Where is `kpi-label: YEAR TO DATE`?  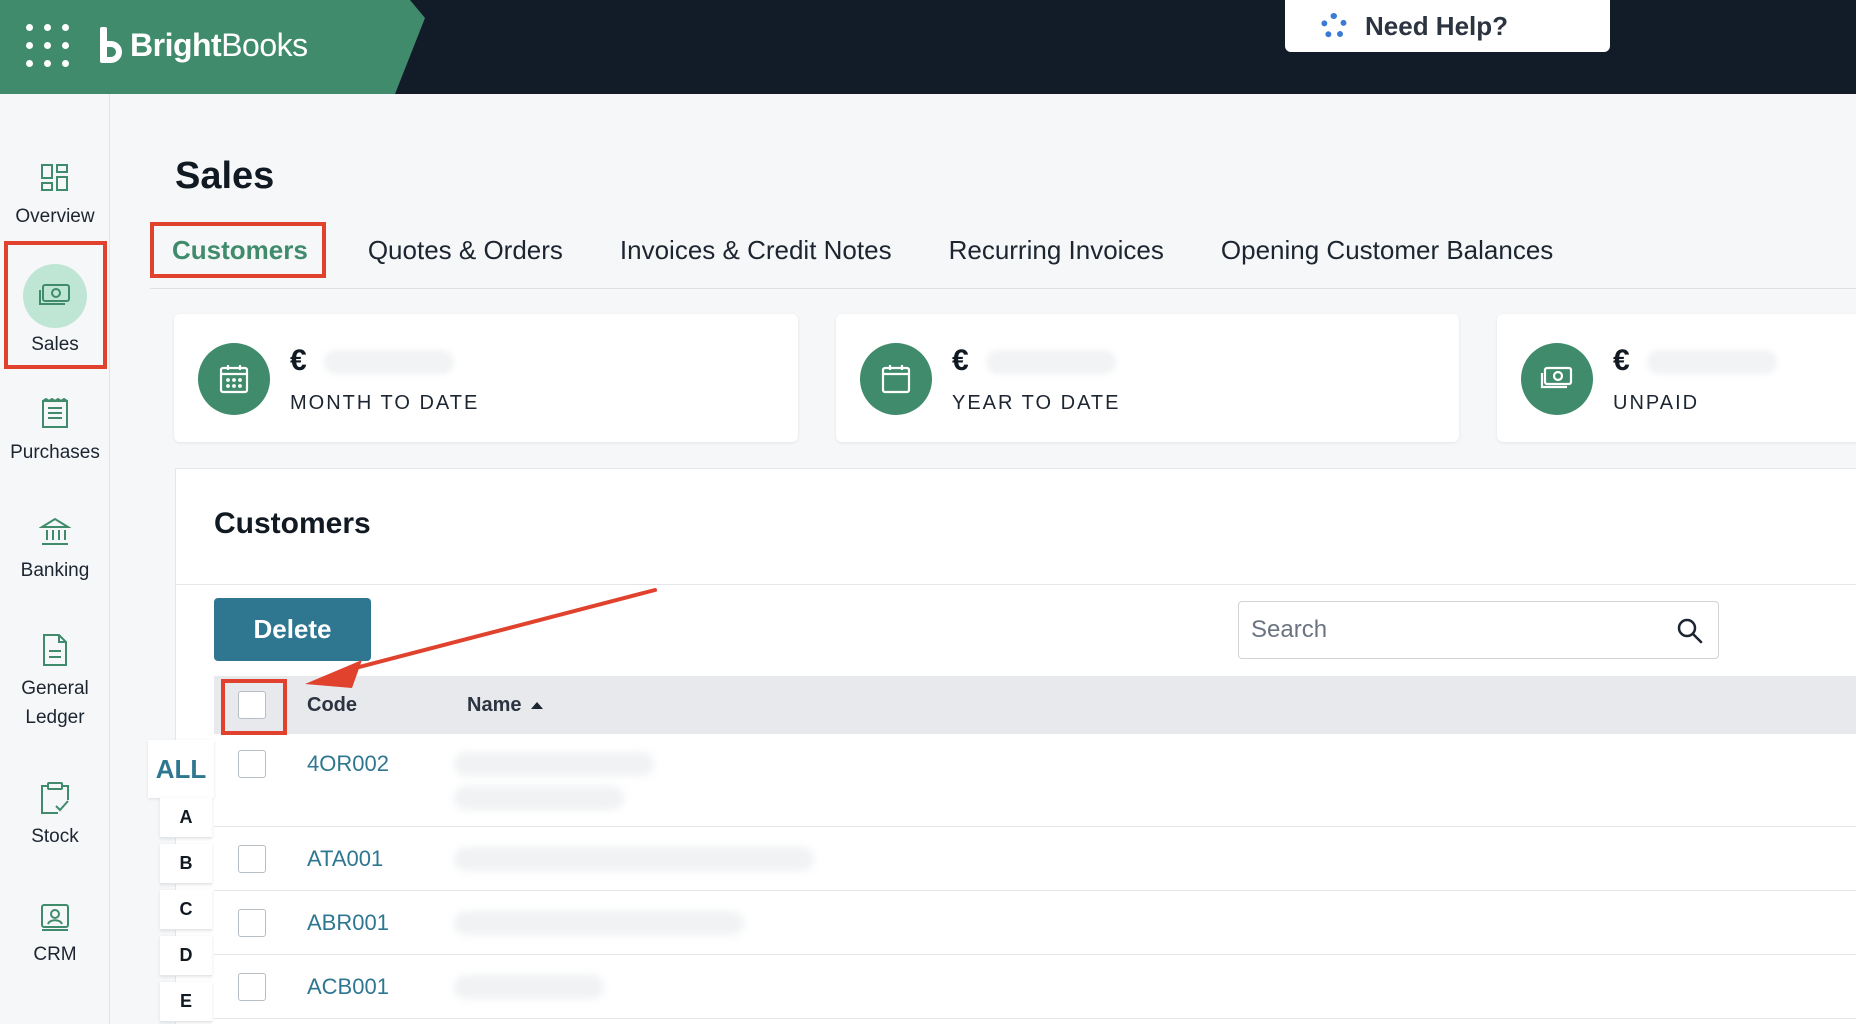
kpi-label: YEAR TO DATE is located at coordinates (1036, 403).